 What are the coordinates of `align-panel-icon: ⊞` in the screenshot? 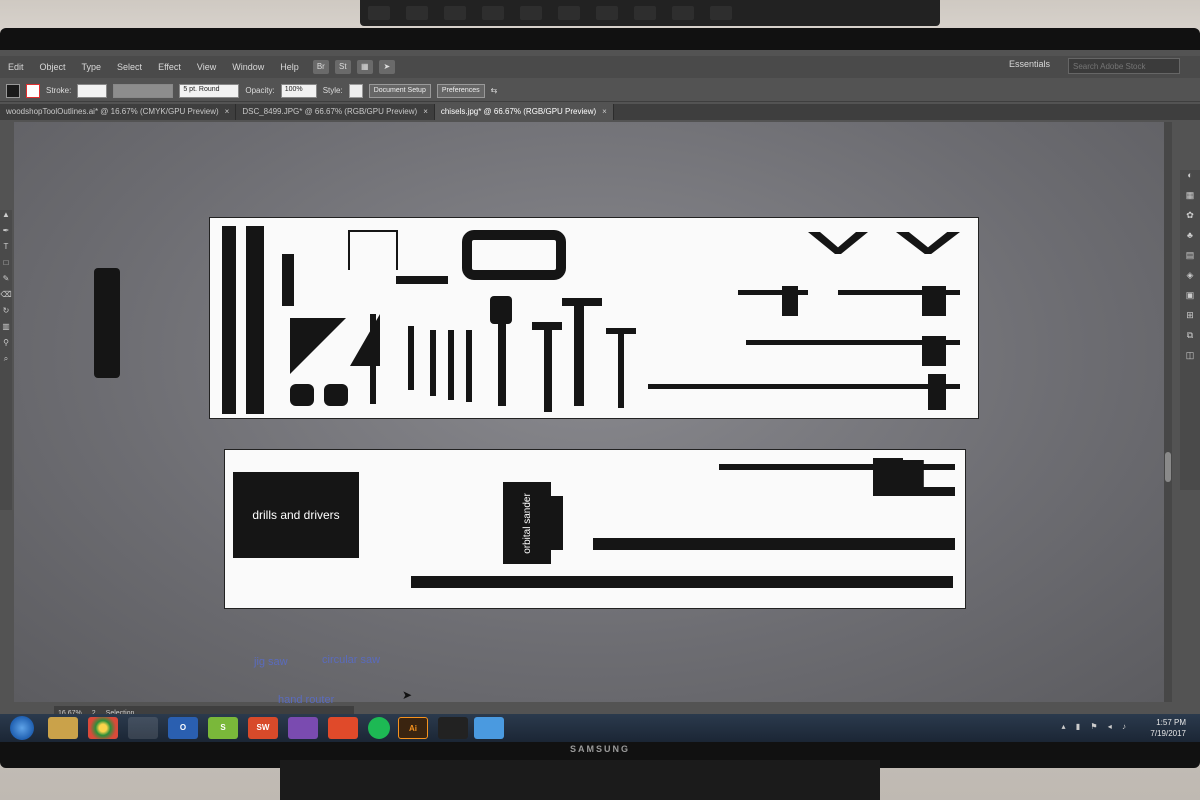 It's located at (1190, 320).